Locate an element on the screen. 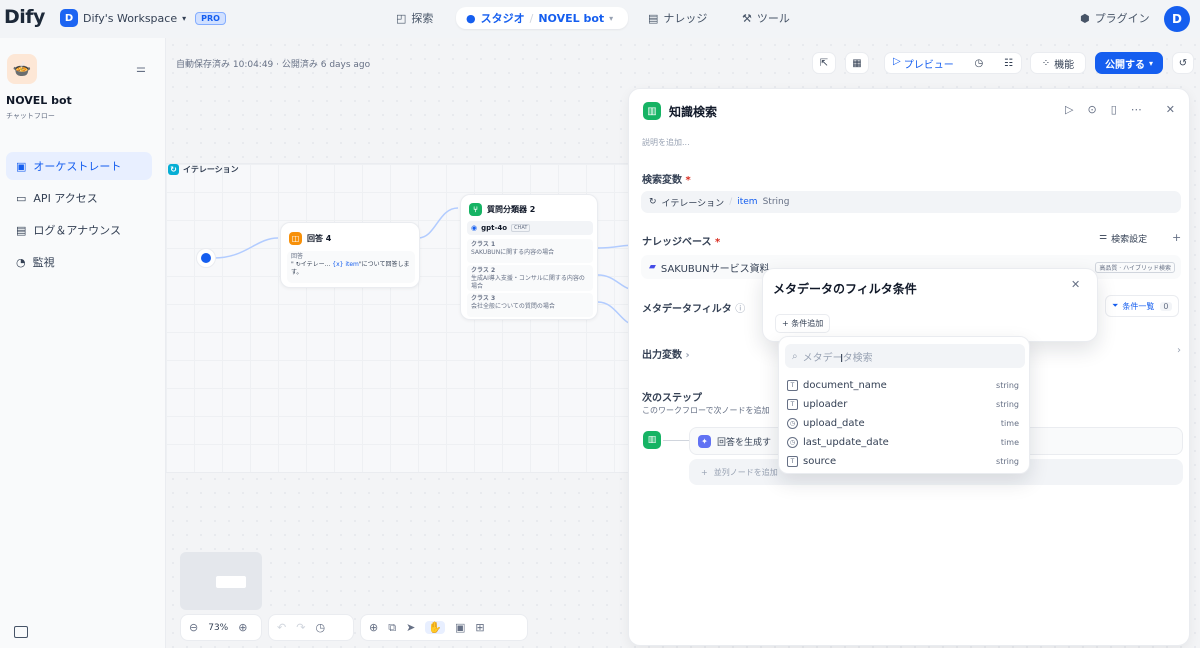 Image resolution: width=1200 pixels, height=648 pixels. help-icon: ⊙ is located at coordinates (1091, 109).